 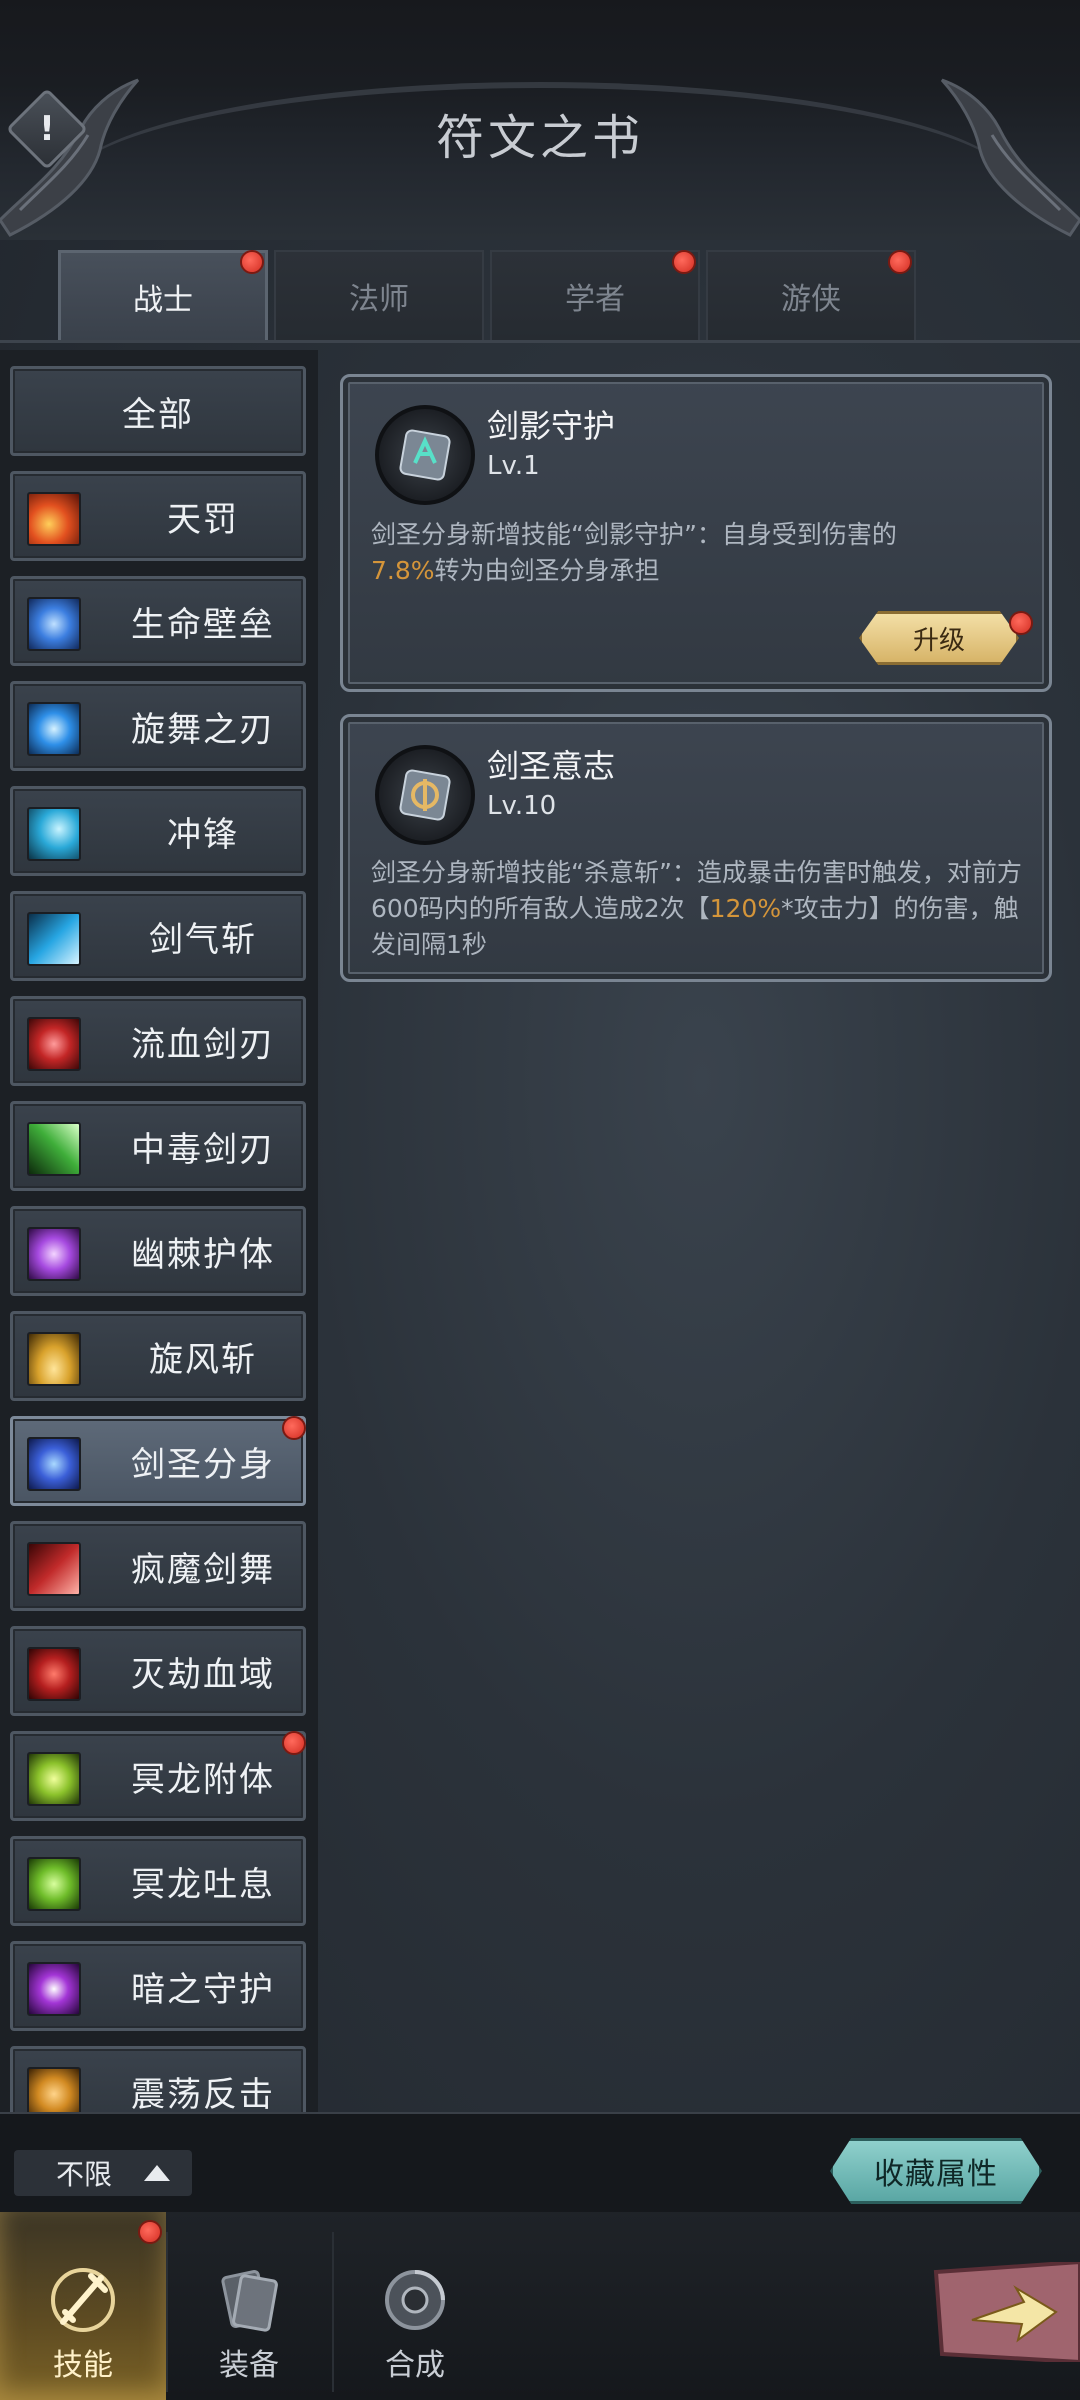 I want to click on tab-divider, so click(x=540, y=341).